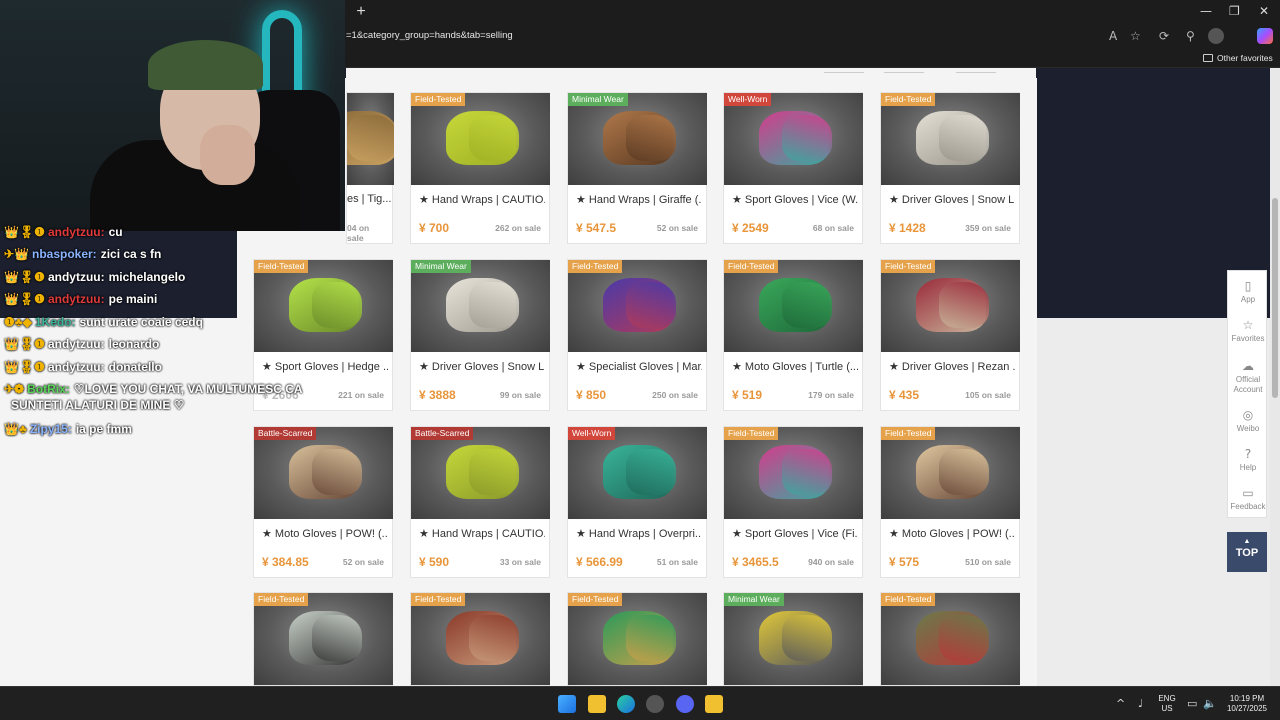 The image size is (1280, 720). What do you see at coordinates (1167, 704) in the screenshot?
I see `language-indicator: ENG US` at bounding box center [1167, 704].